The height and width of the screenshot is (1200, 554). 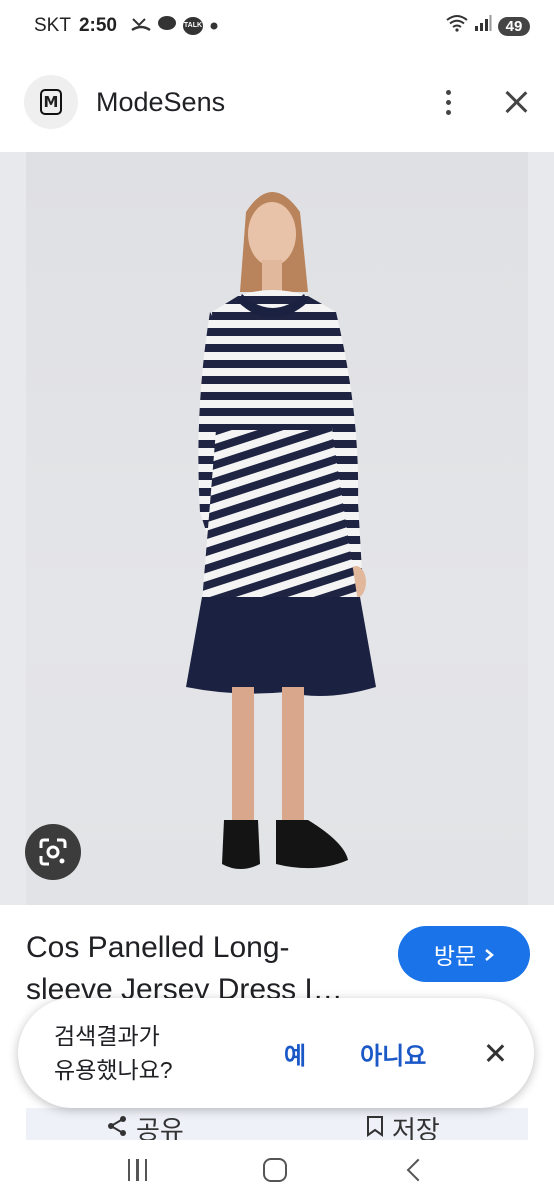 I want to click on share-label: 공유, so click(x=160, y=1127).